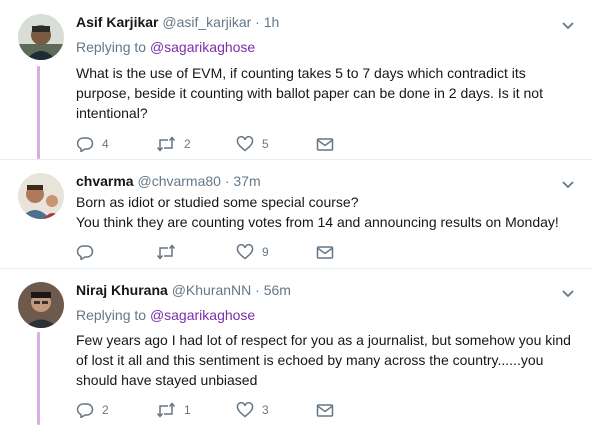 The height and width of the screenshot is (425, 592). I want to click on display-name: Asif Karjikar, so click(117, 22).